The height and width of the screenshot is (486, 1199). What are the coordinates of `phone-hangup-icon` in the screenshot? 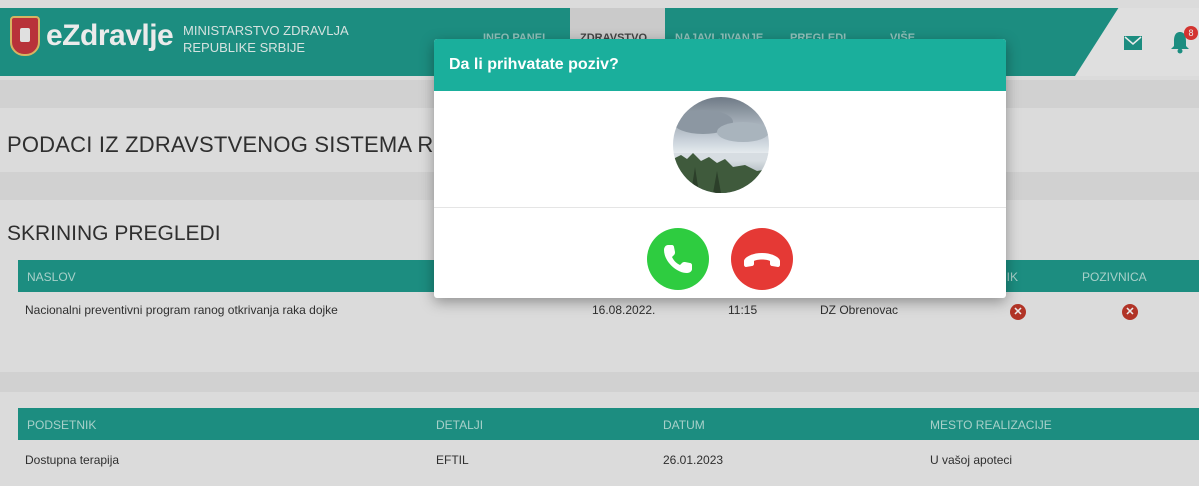 It's located at (762, 260).